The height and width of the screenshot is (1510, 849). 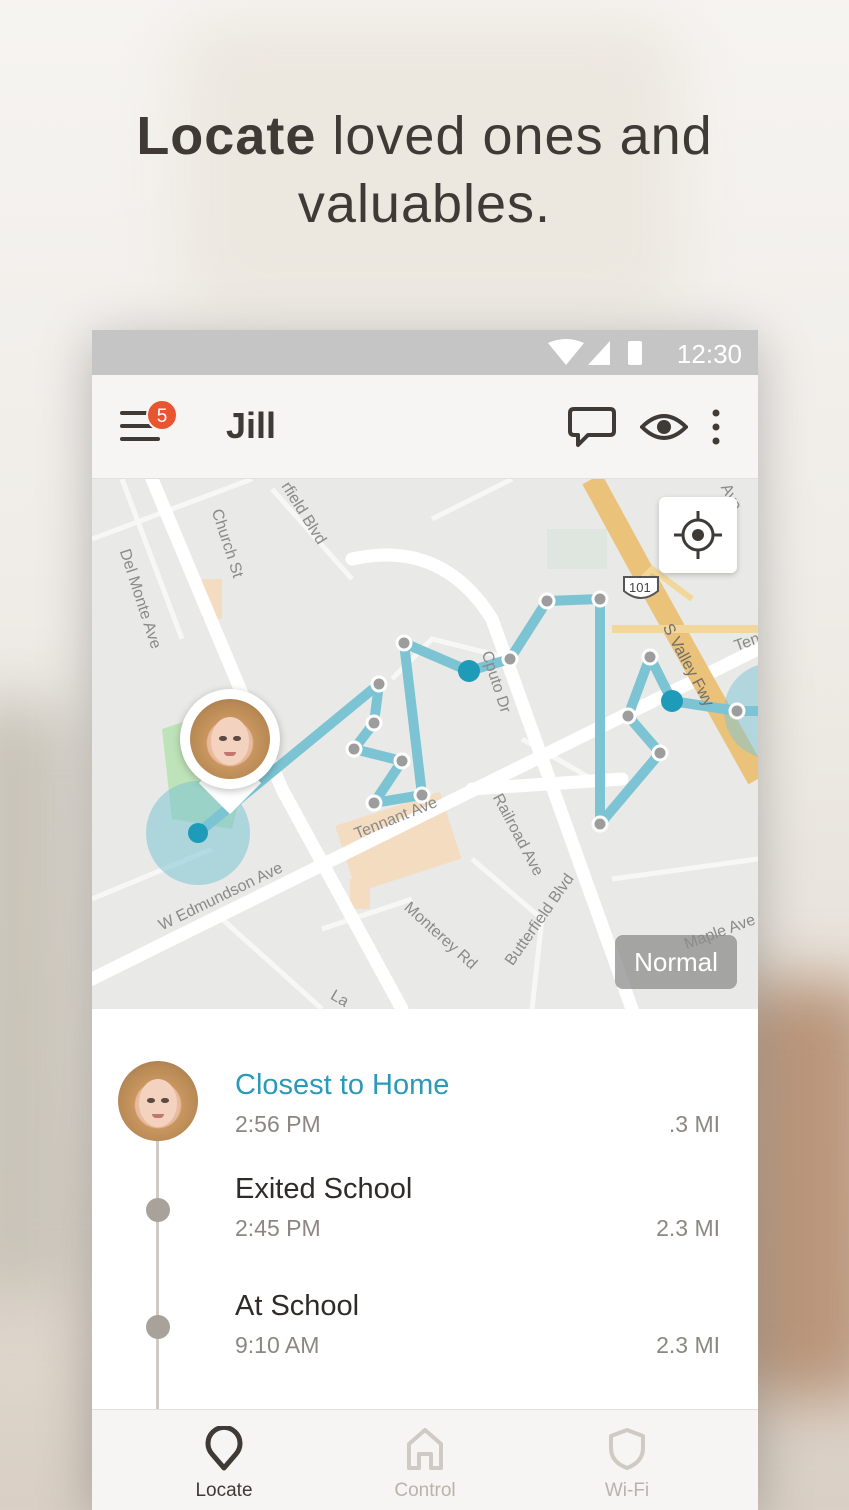 I want to click on my-location-button, so click(x=698, y=535).